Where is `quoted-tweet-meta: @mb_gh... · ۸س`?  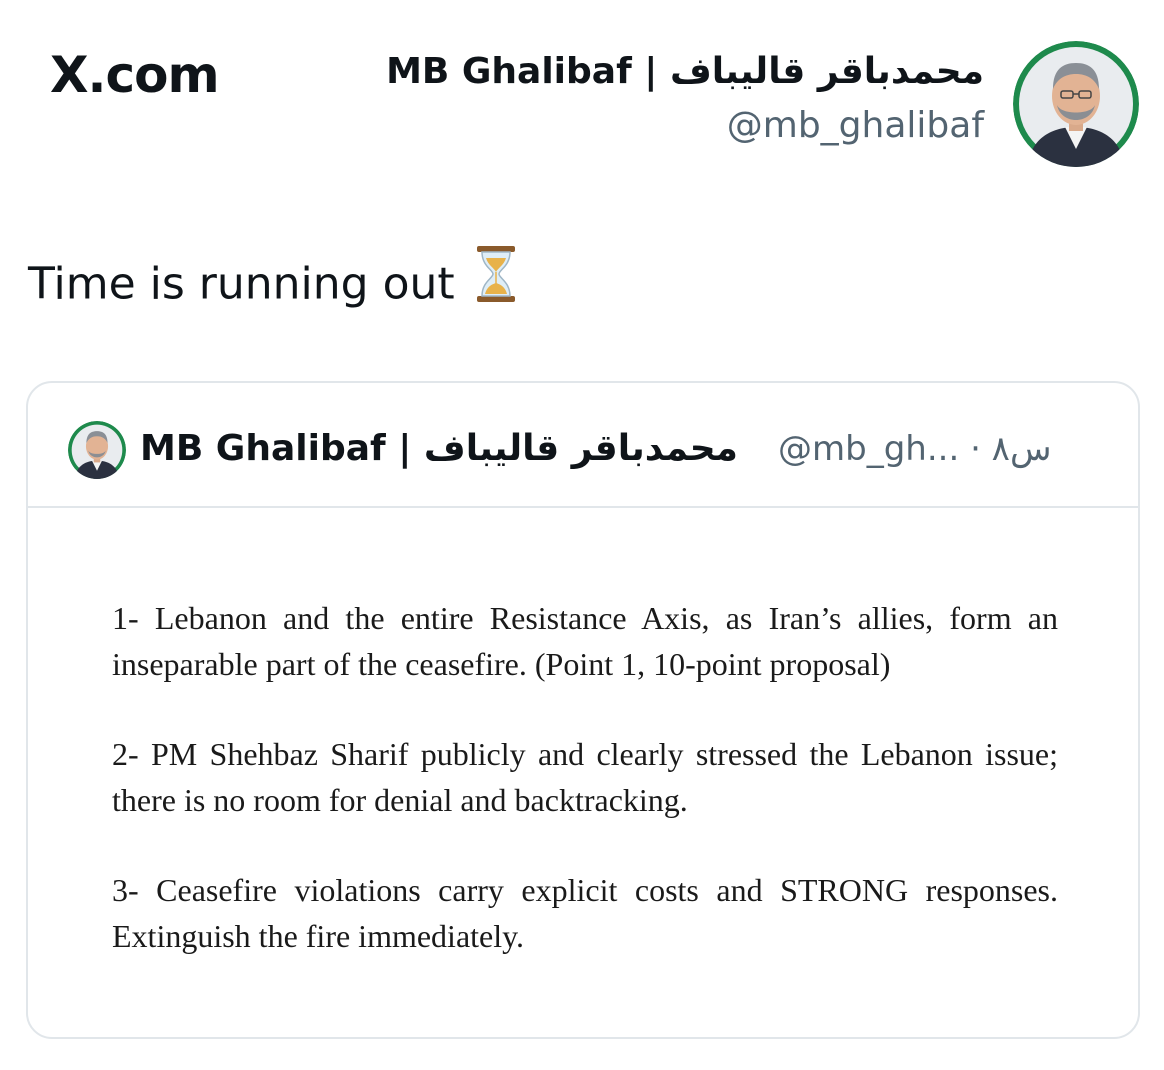 quoted-tweet-meta: @mb_gh... · ۸س is located at coordinates (914, 449).